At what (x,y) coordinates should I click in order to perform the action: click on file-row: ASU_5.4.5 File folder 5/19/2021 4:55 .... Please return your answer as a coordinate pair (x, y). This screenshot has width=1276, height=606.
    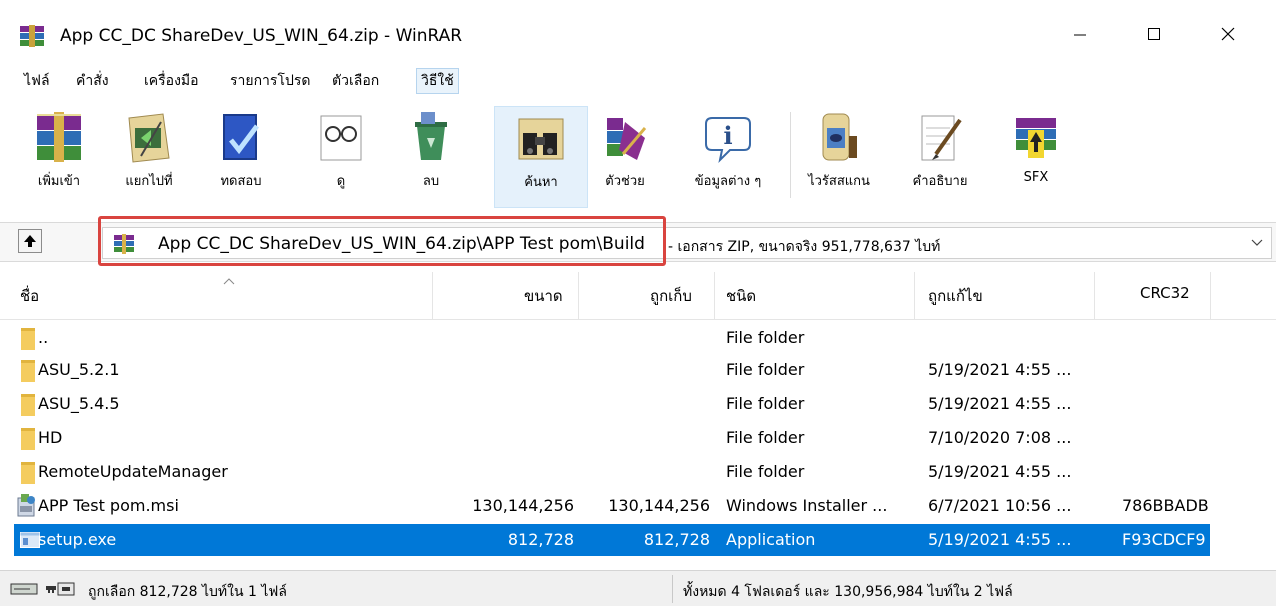
    Looking at the image, I should click on (612, 404).